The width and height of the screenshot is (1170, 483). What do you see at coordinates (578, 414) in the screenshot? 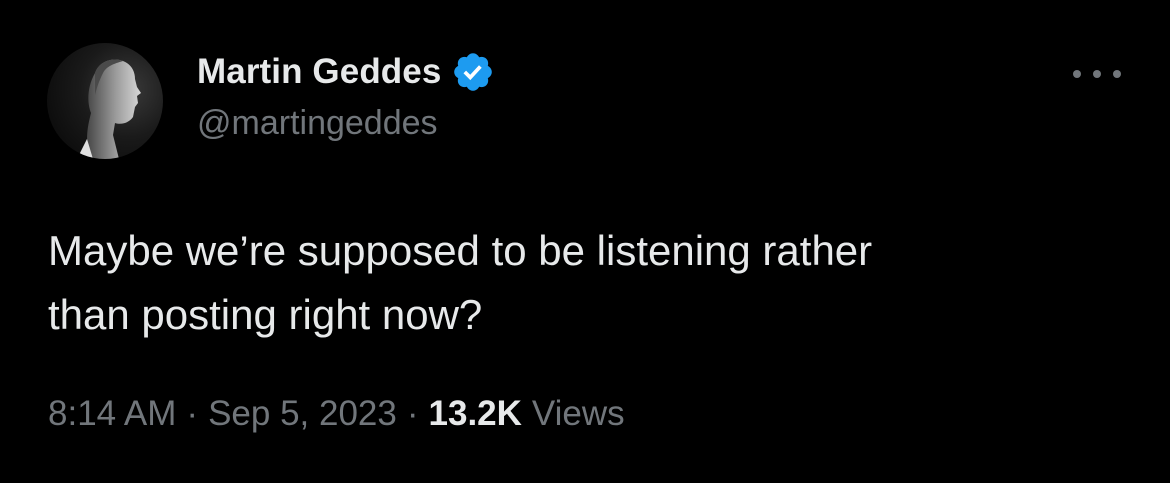
I see `views-label: Views` at bounding box center [578, 414].